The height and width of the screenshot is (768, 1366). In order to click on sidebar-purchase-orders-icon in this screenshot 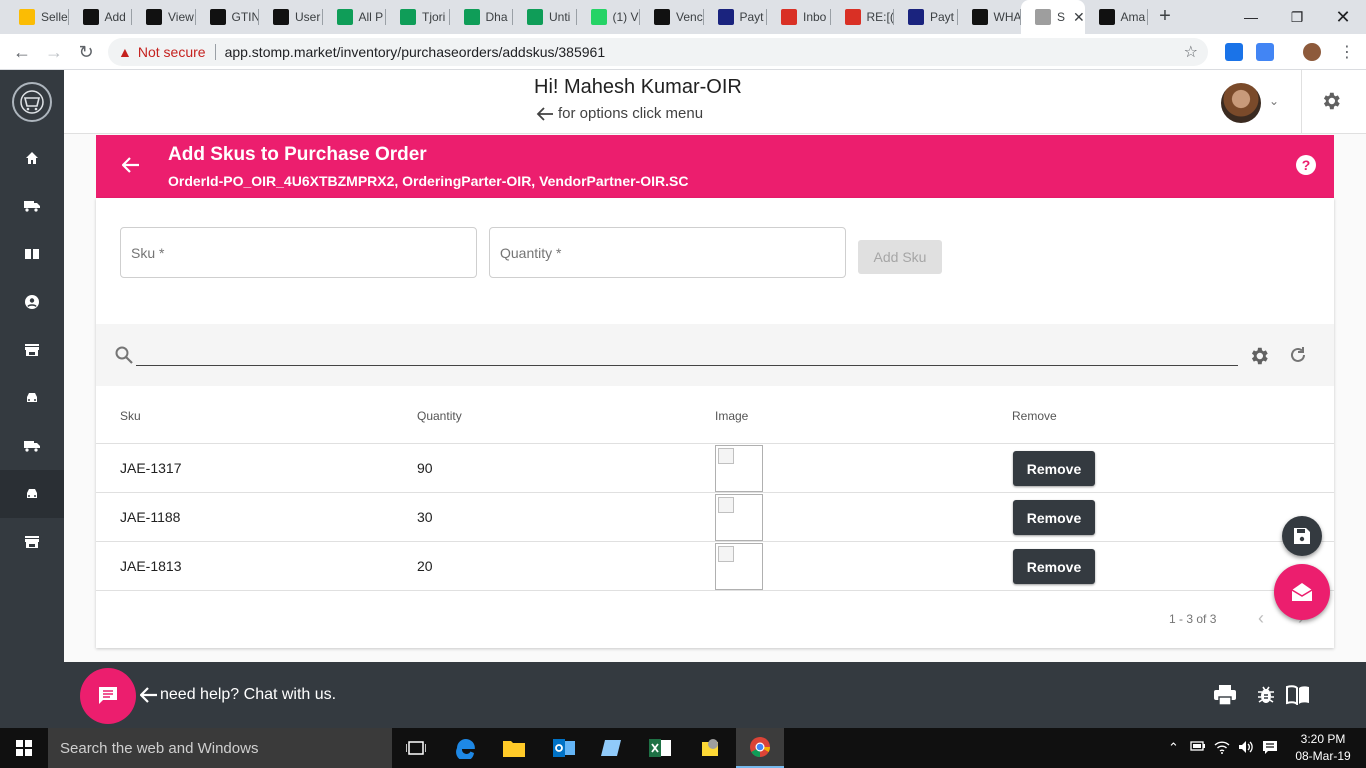, I will do `click(32, 494)`.